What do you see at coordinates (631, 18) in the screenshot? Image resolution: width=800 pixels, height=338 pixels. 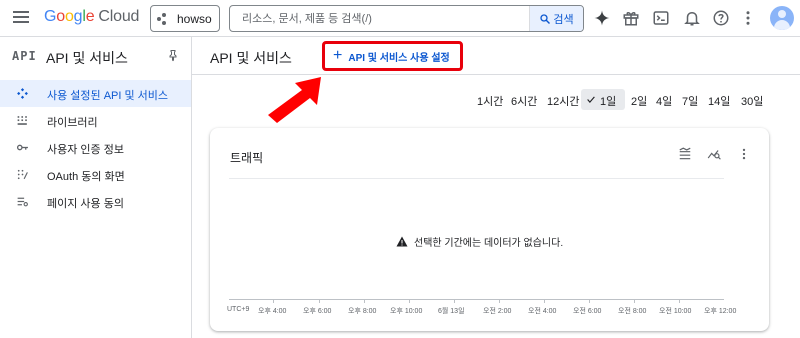 I see `gift-icon` at bounding box center [631, 18].